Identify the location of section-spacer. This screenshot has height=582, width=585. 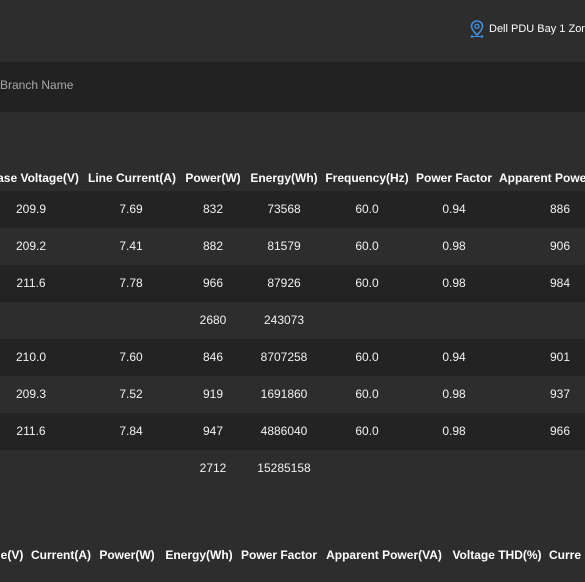
(292, 138).